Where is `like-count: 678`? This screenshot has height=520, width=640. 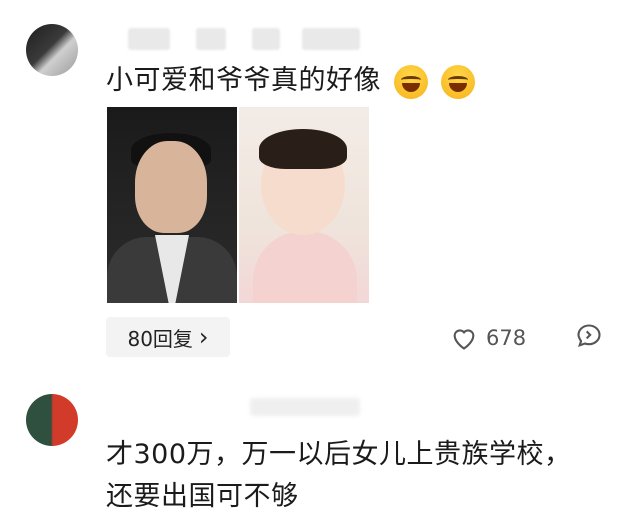
like-count: 678 is located at coordinates (506, 338).